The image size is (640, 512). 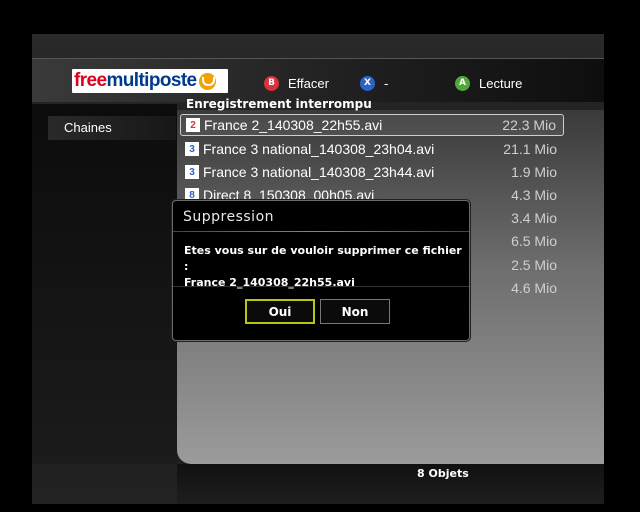 I want to click on list-title: Enregistrement interrompu, so click(x=279, y=104).